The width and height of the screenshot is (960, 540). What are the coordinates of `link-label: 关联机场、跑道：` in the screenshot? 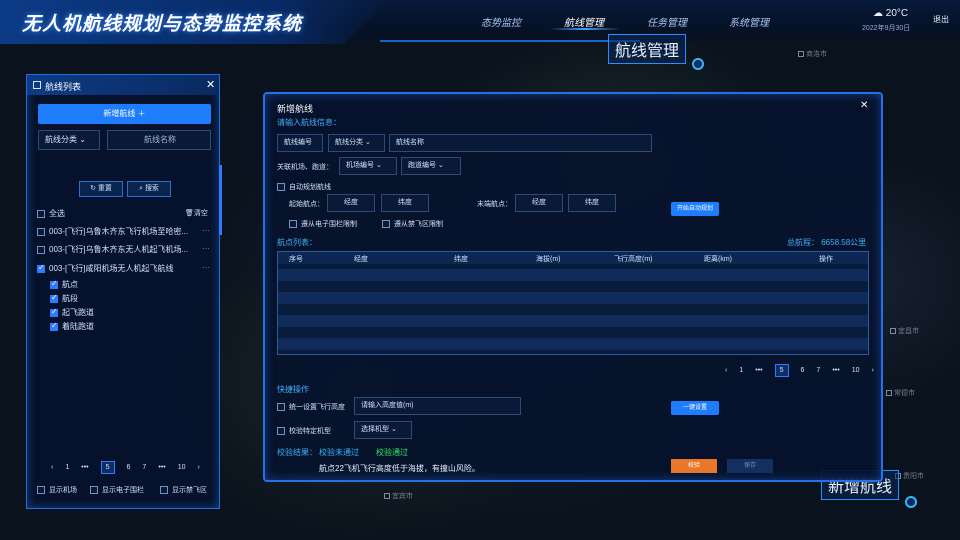 It's located at (305, 167).